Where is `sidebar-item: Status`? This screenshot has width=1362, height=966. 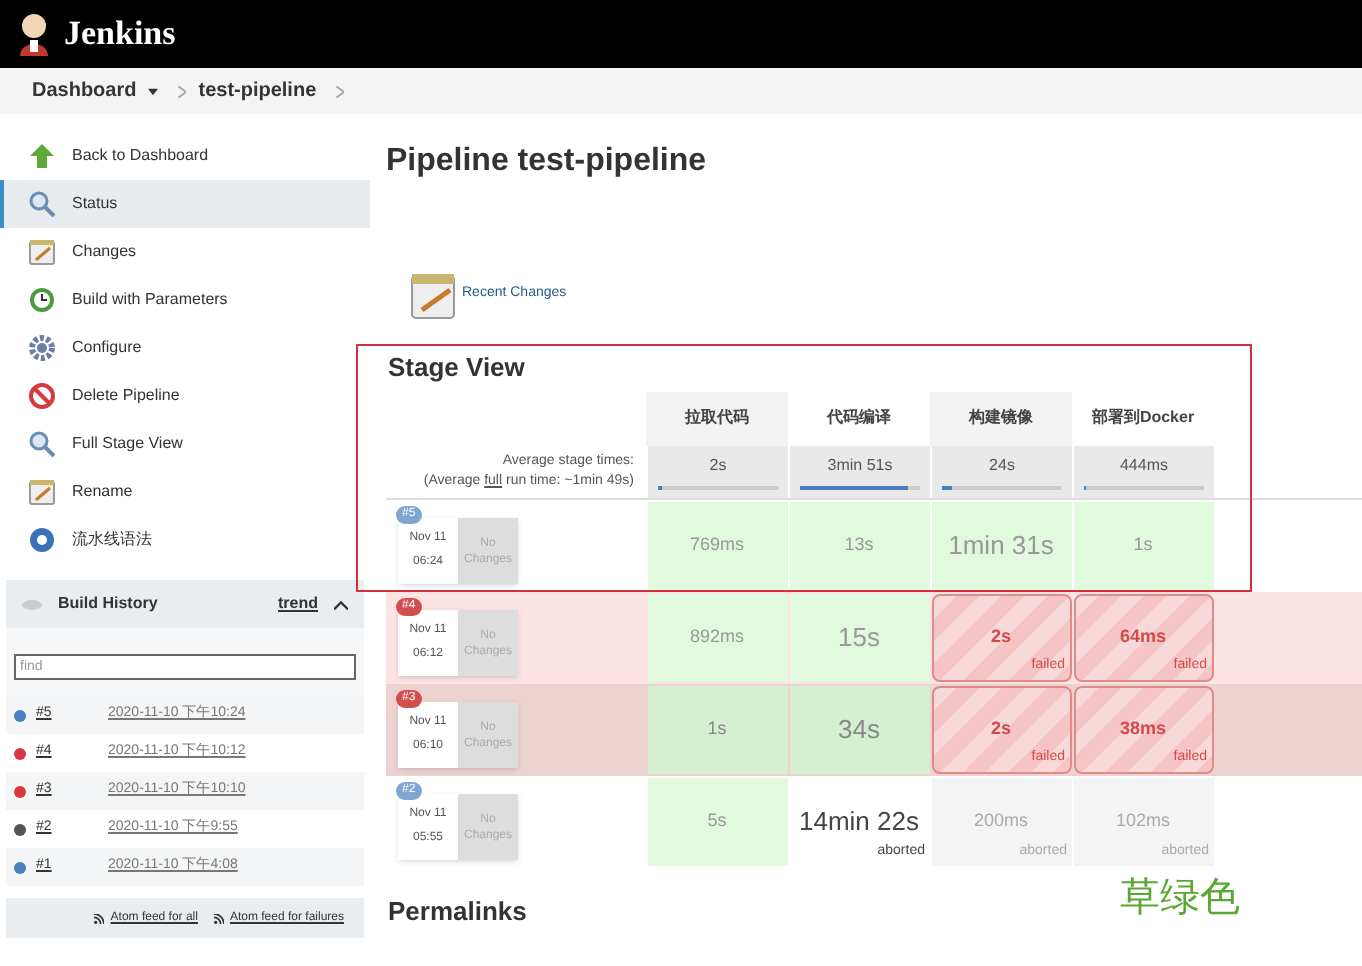 sidebar-item: Status is located at coordinates (185, 204).